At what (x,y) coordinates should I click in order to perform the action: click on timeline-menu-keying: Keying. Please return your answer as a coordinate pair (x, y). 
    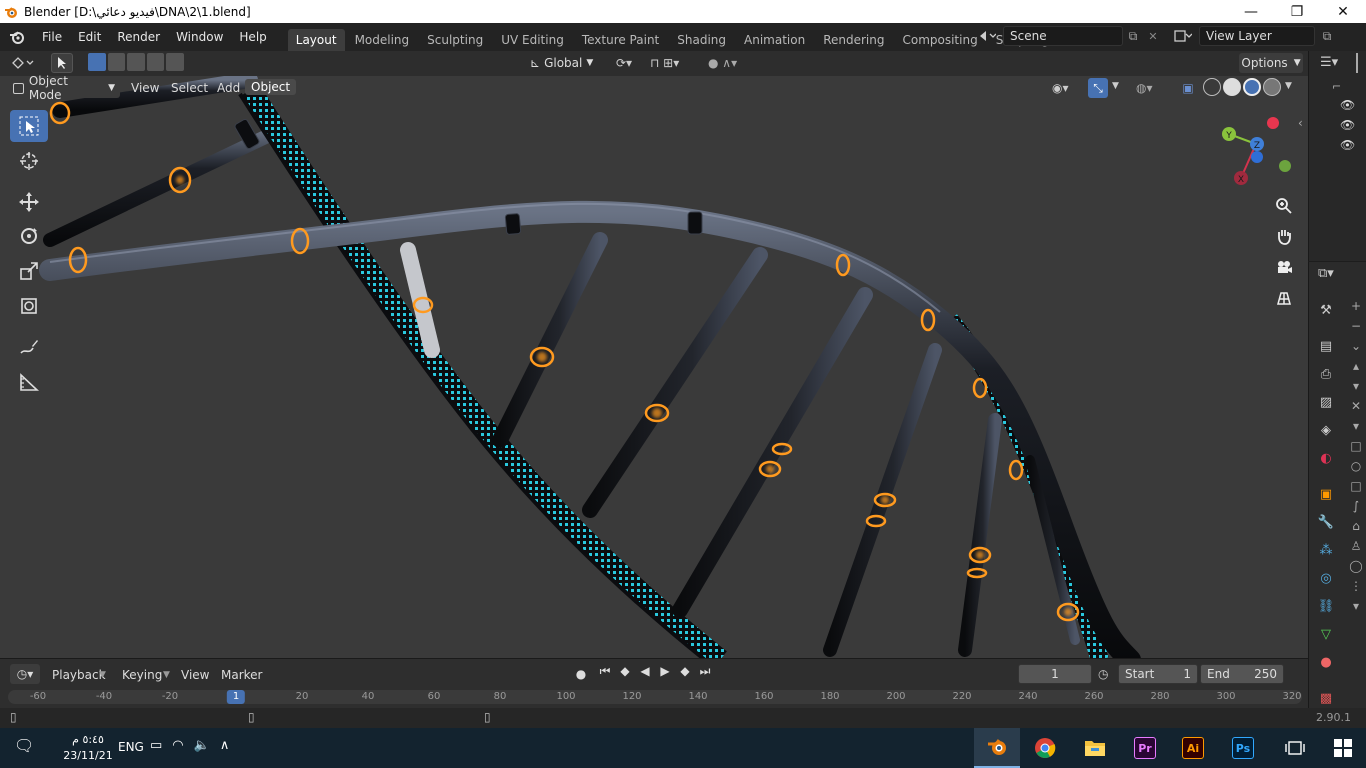
    Looking at the image, I should click on (142, 675).